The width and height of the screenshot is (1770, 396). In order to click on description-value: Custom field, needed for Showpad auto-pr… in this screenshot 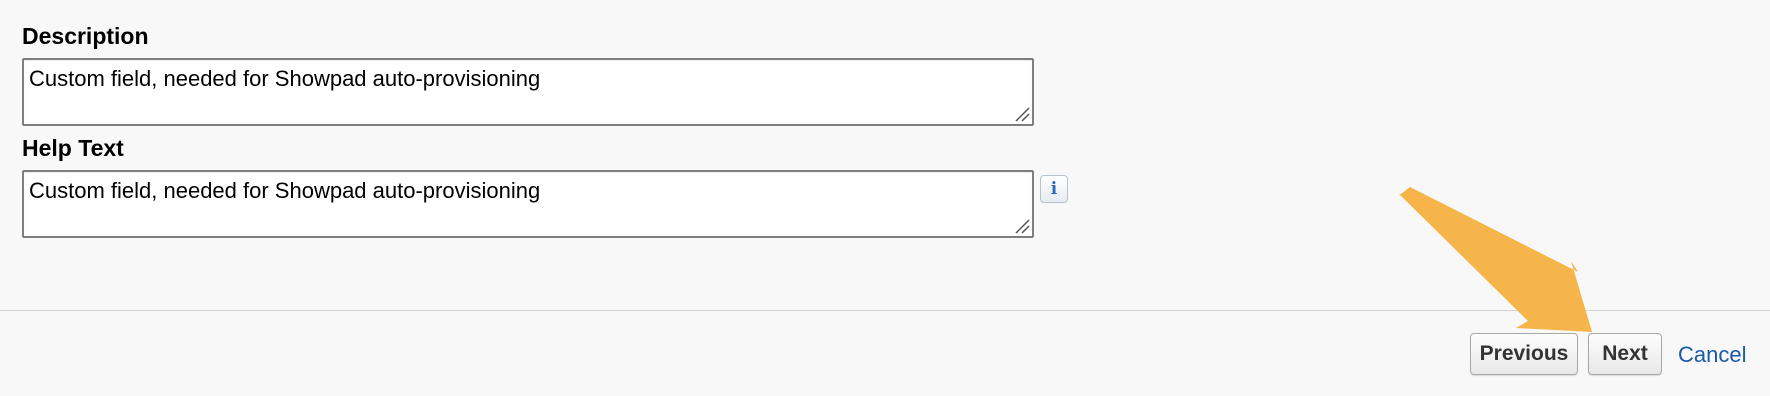, I will do `click(285, 78)`.